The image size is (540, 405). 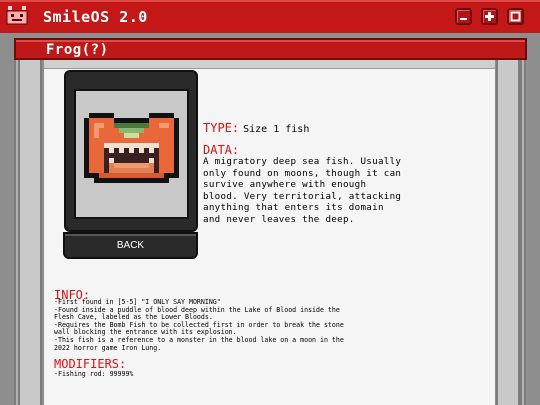 I want to click on data-line: only found on moons, though it can, so click(x=302, y=173).